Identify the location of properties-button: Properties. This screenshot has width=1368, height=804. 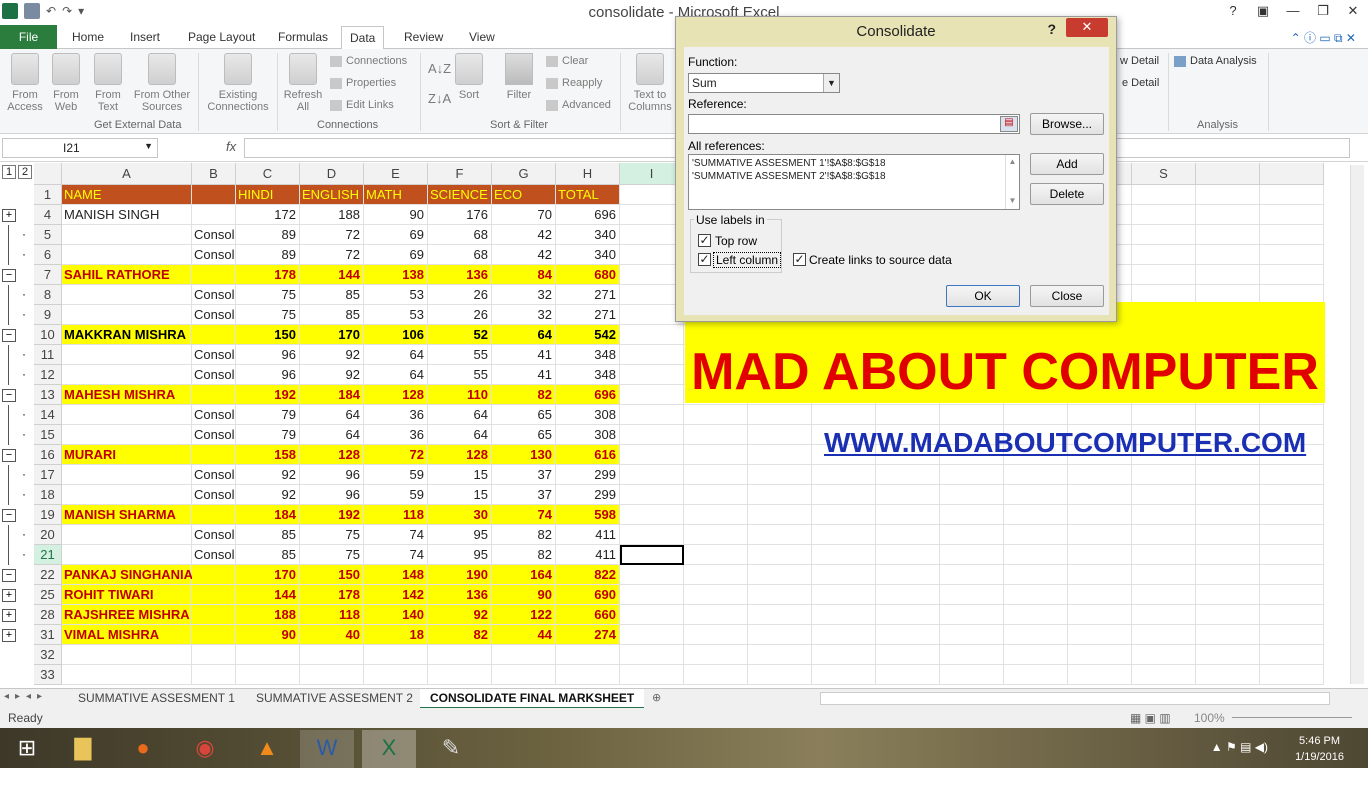
(363, 83).